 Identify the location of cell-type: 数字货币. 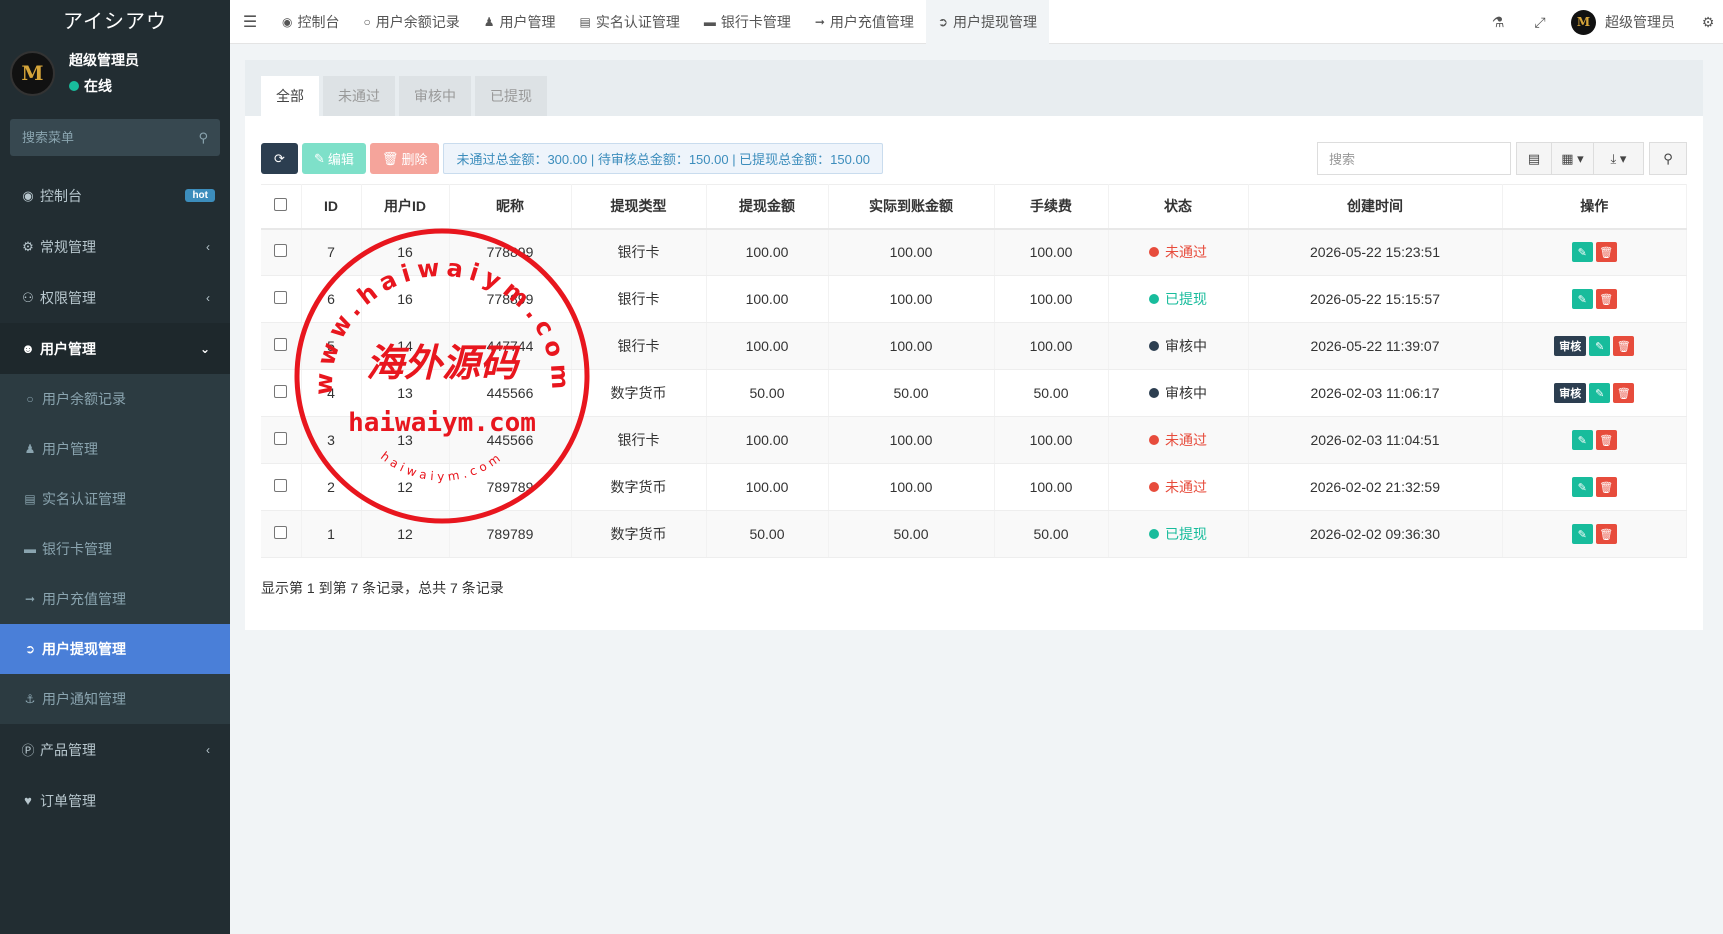
(639, 487).